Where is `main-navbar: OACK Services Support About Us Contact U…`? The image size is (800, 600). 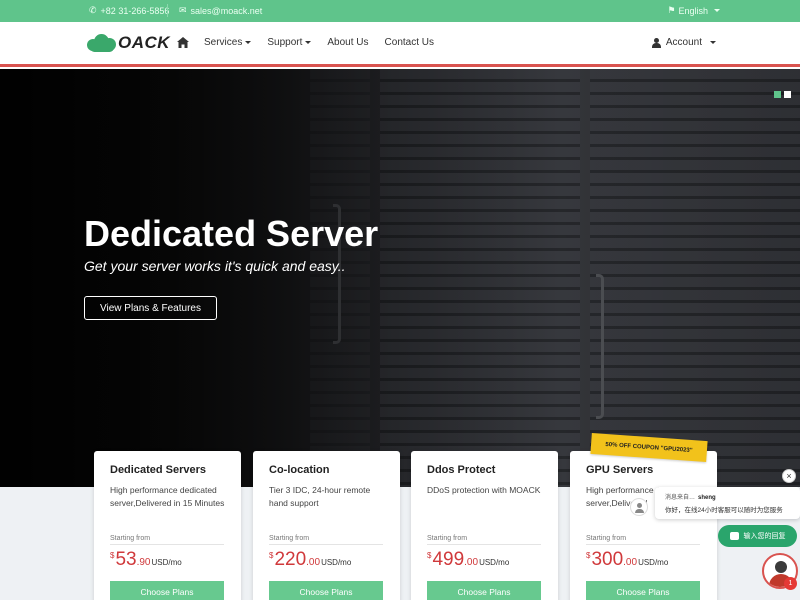
main-navbar: OACK Services Support About Us Contact U… is located at coordinates (400, 44).